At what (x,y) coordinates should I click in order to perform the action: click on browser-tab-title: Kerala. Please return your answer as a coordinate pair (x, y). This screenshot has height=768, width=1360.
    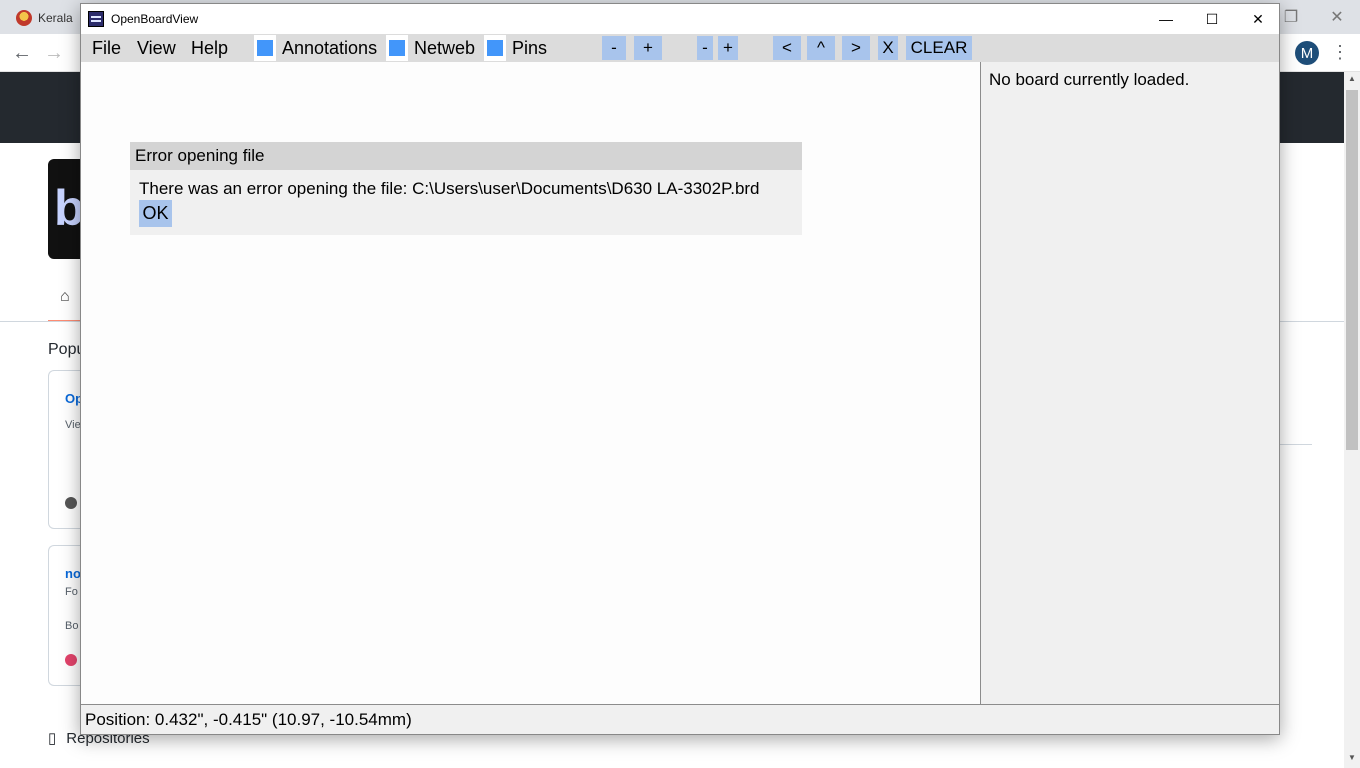
    Looking at the image, I should click on (55, 18).